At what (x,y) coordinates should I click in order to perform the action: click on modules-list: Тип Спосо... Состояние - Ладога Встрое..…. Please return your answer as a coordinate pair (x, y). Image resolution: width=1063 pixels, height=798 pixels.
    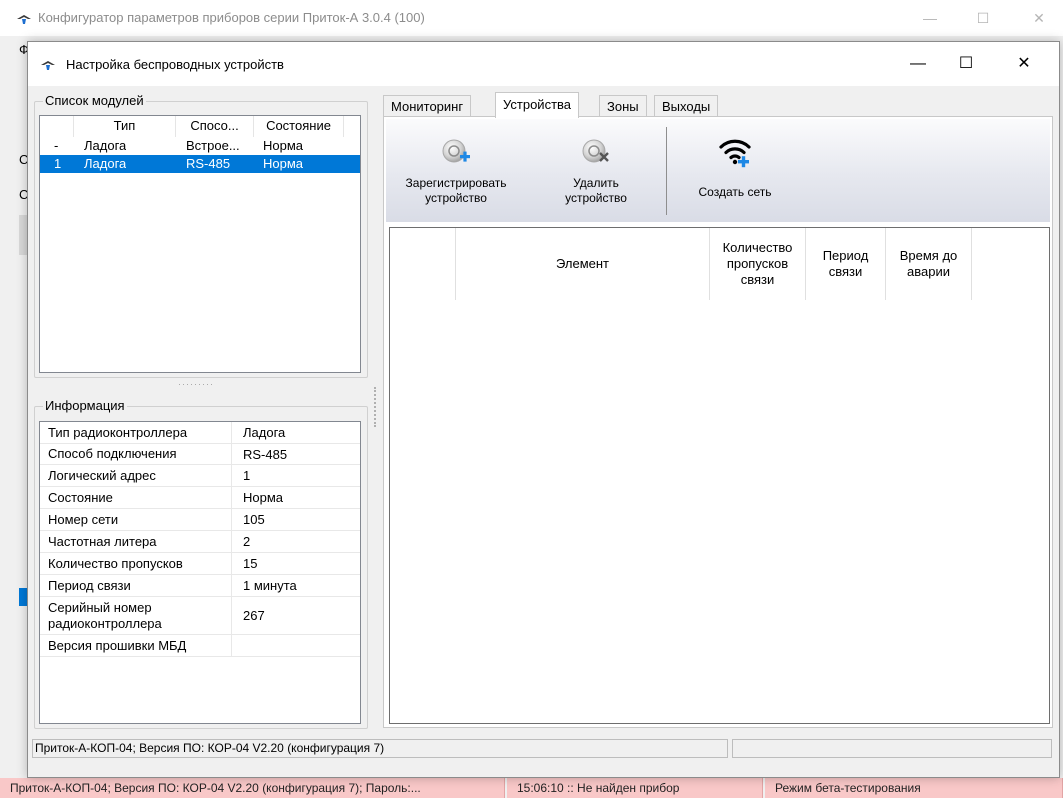
    Looking at the image, I should click on (200, 244).